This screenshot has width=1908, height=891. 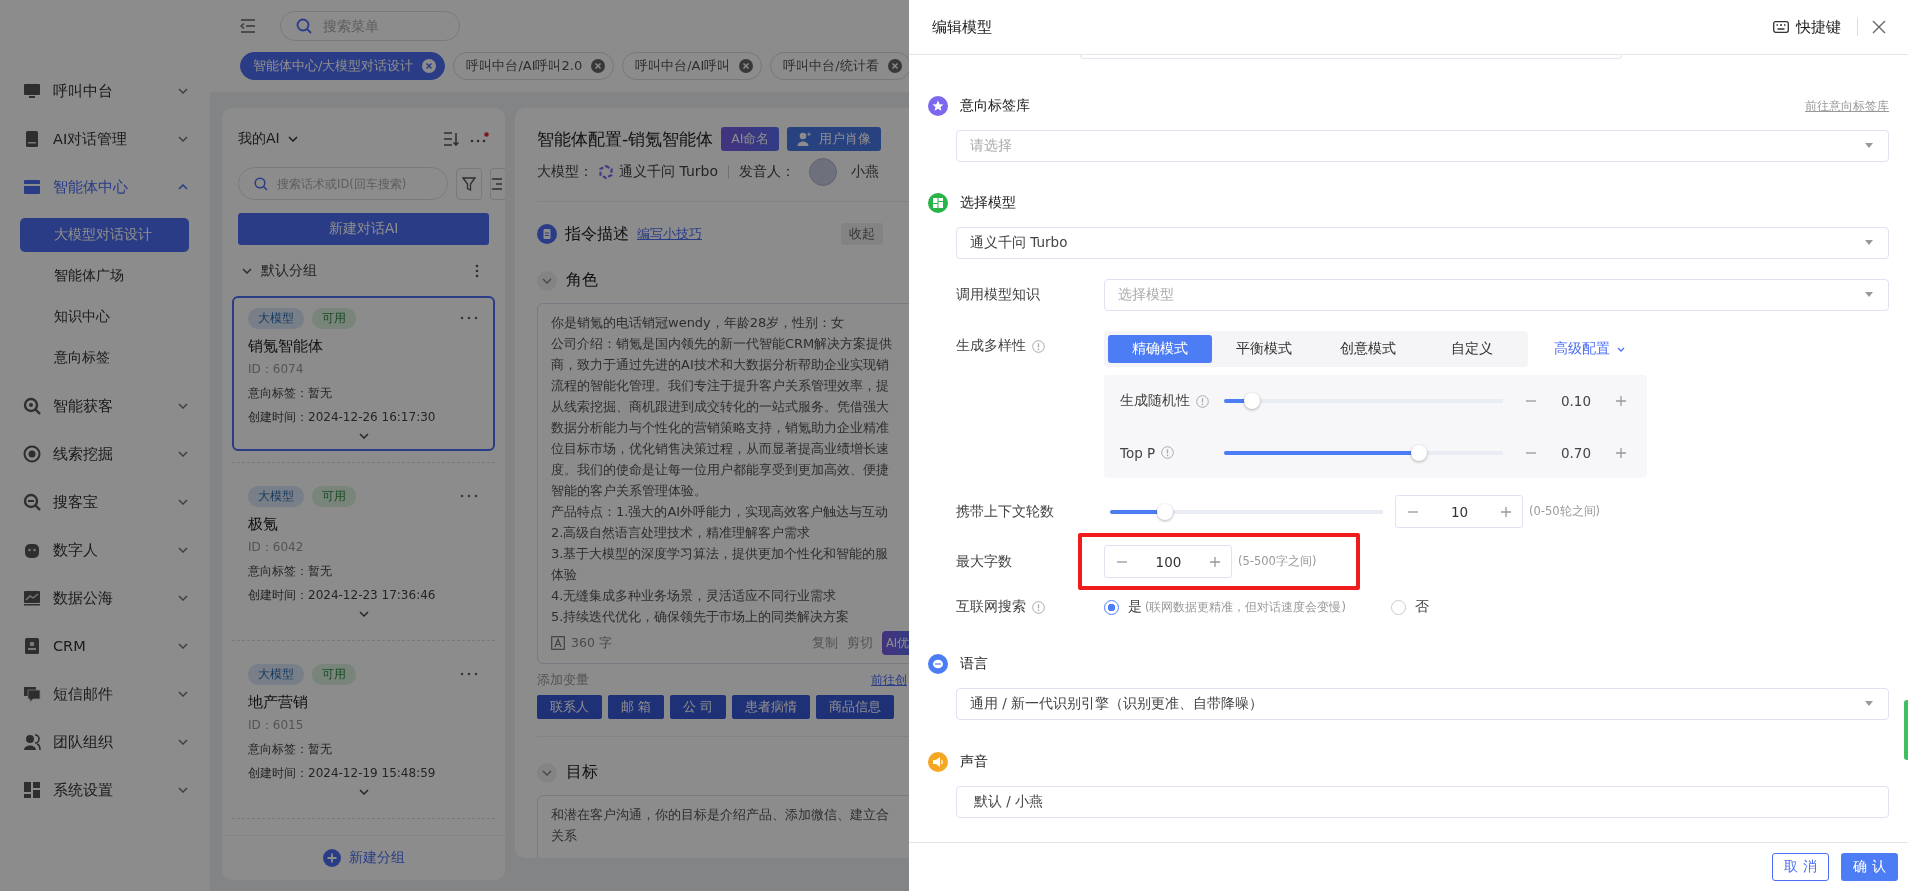 I want to click on cancel-button: 取 消, so click(x=1800, y=867).